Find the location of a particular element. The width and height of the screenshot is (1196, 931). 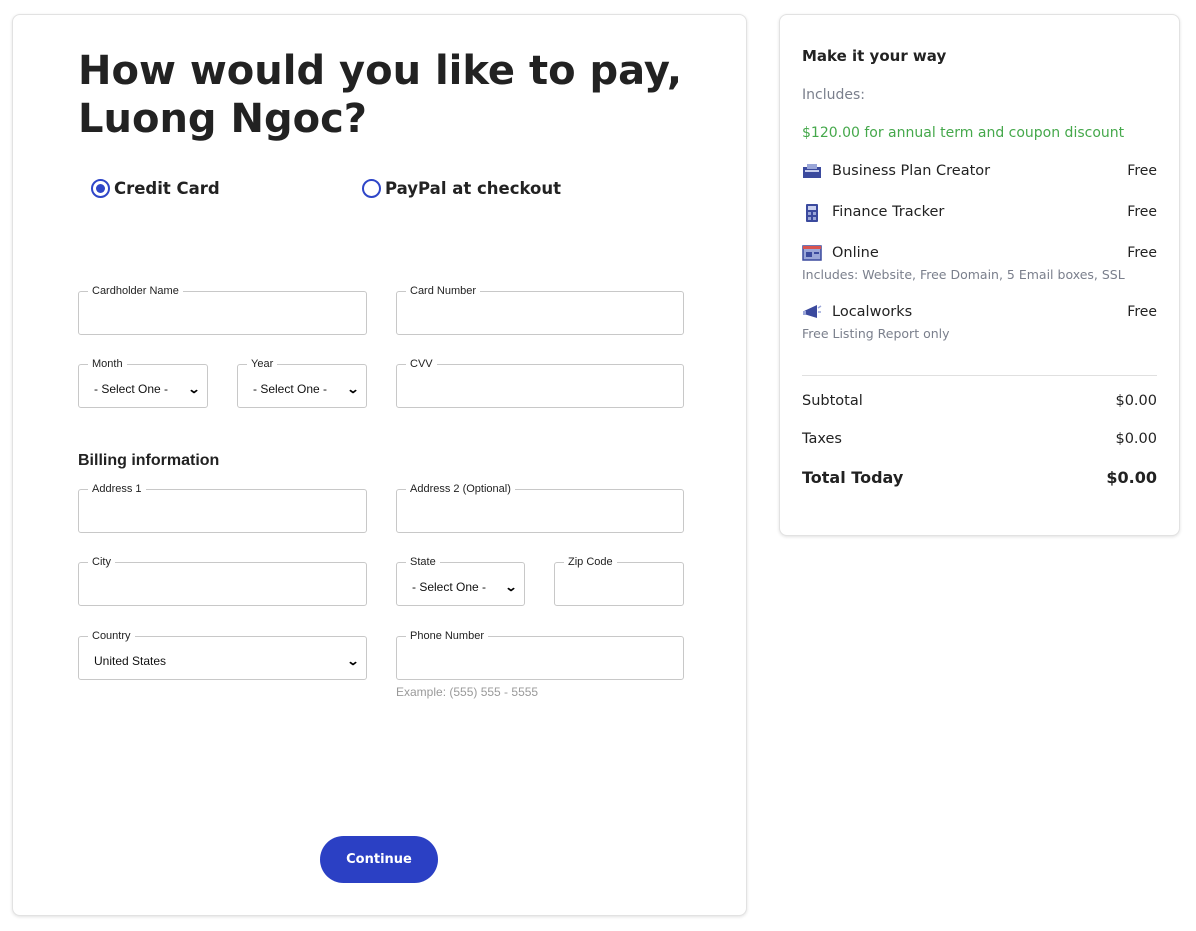

phone-number-label: Phone Number is located at coordinates (447, 636).